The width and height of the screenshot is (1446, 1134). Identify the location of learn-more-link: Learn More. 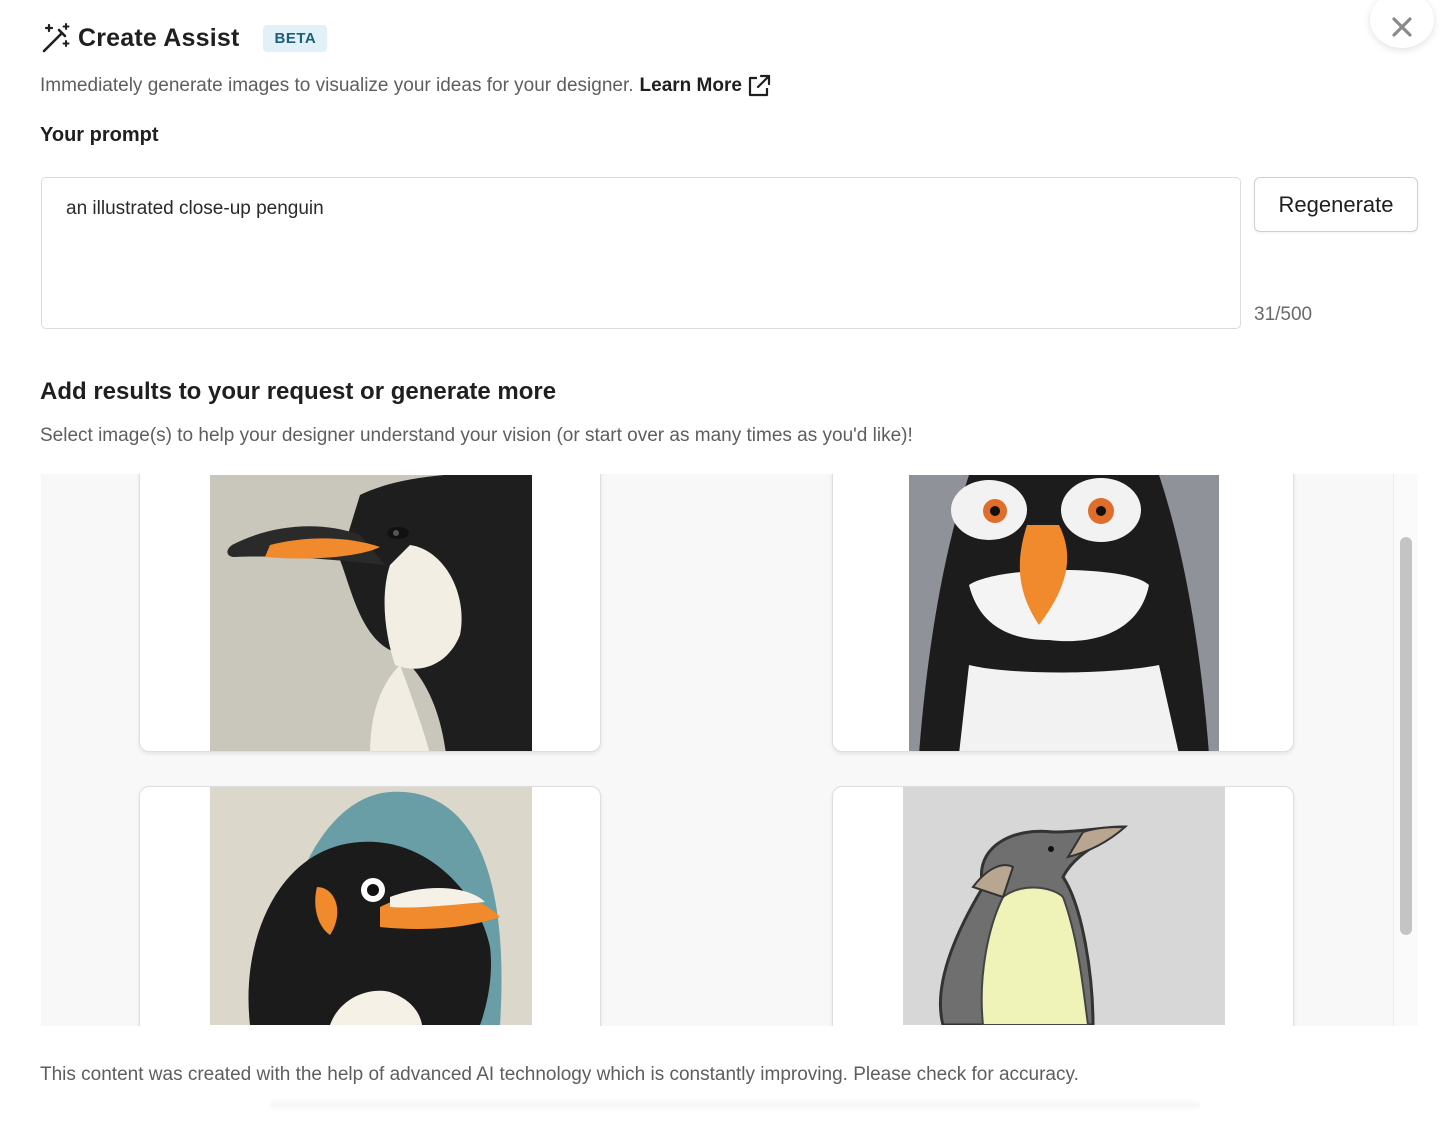
(705, 86).